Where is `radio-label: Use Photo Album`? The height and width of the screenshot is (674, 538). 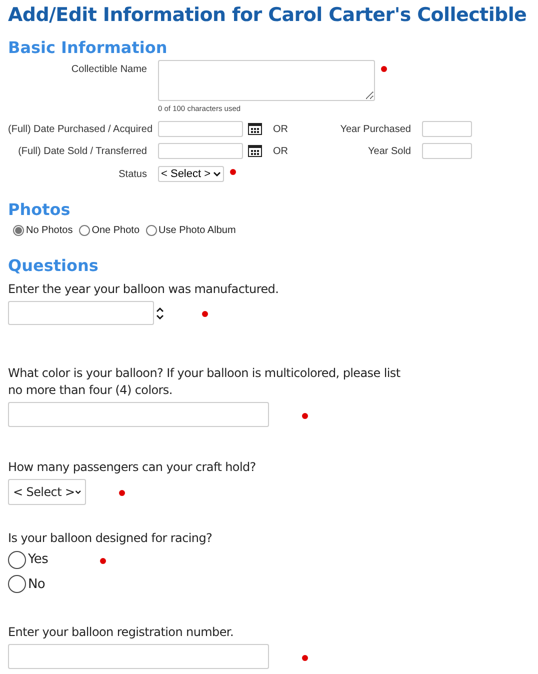 radio-label: Use Photo Album is located at coordinates (197, 231).